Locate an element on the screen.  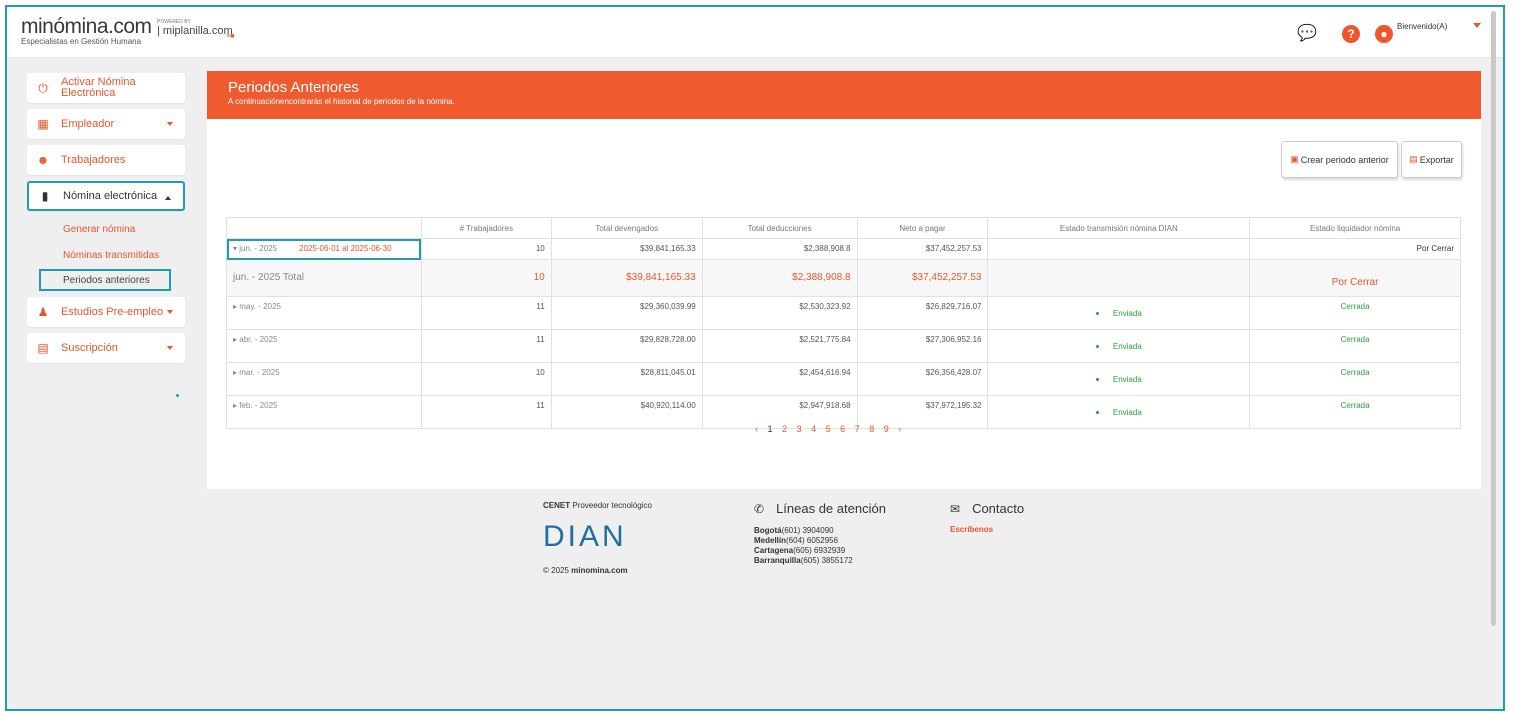
phone: (605) 3855172 is located at coordinates (826, 560).